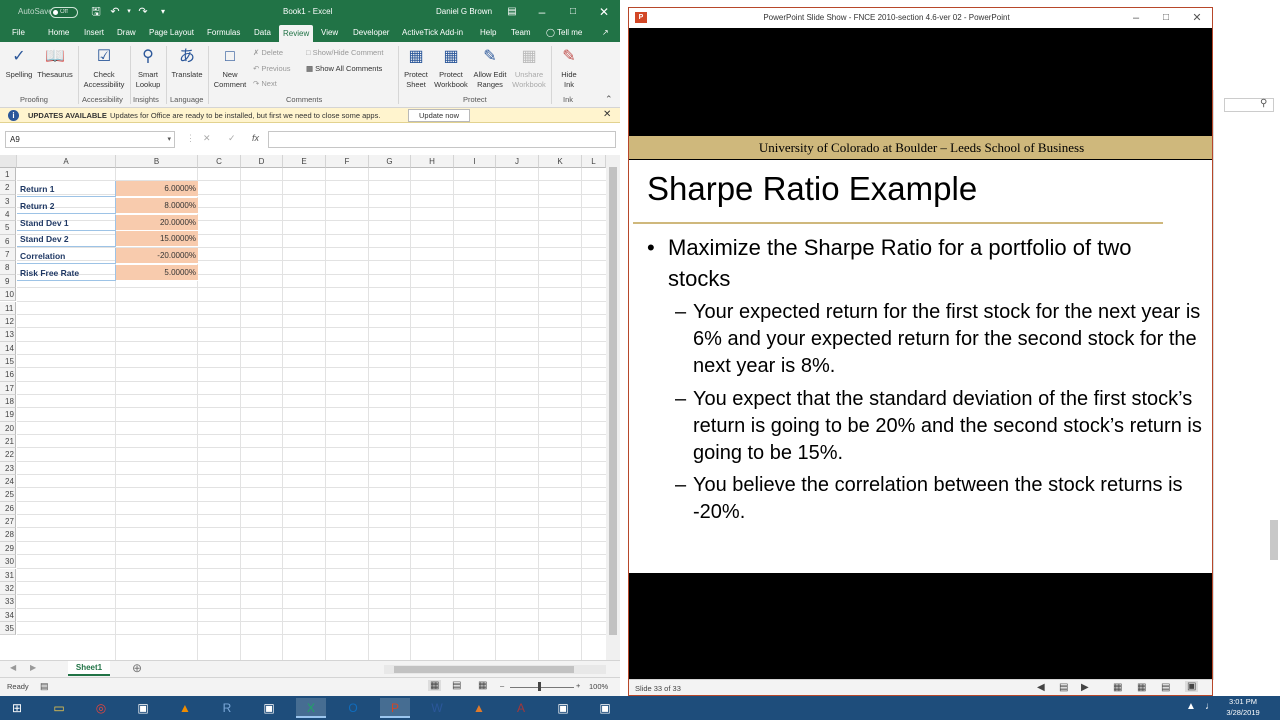 The height and width of the screenshot is (720, 1280). Describe the element at coordinates (8, 268) in the screenshot. I see `row-header: 8` at that location.